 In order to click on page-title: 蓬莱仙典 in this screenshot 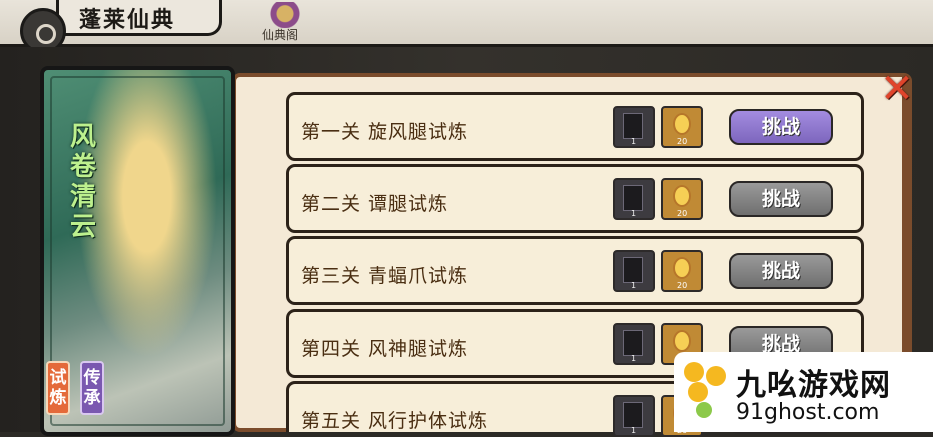, I will do `click(127, 20)`.